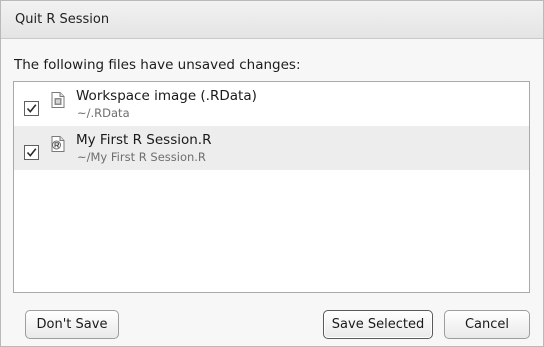  What do you see at coordinates (272, 20) in the screenshot?
I see `dialog-titlebar: Quit R Session` at bounding box center [272, 20].